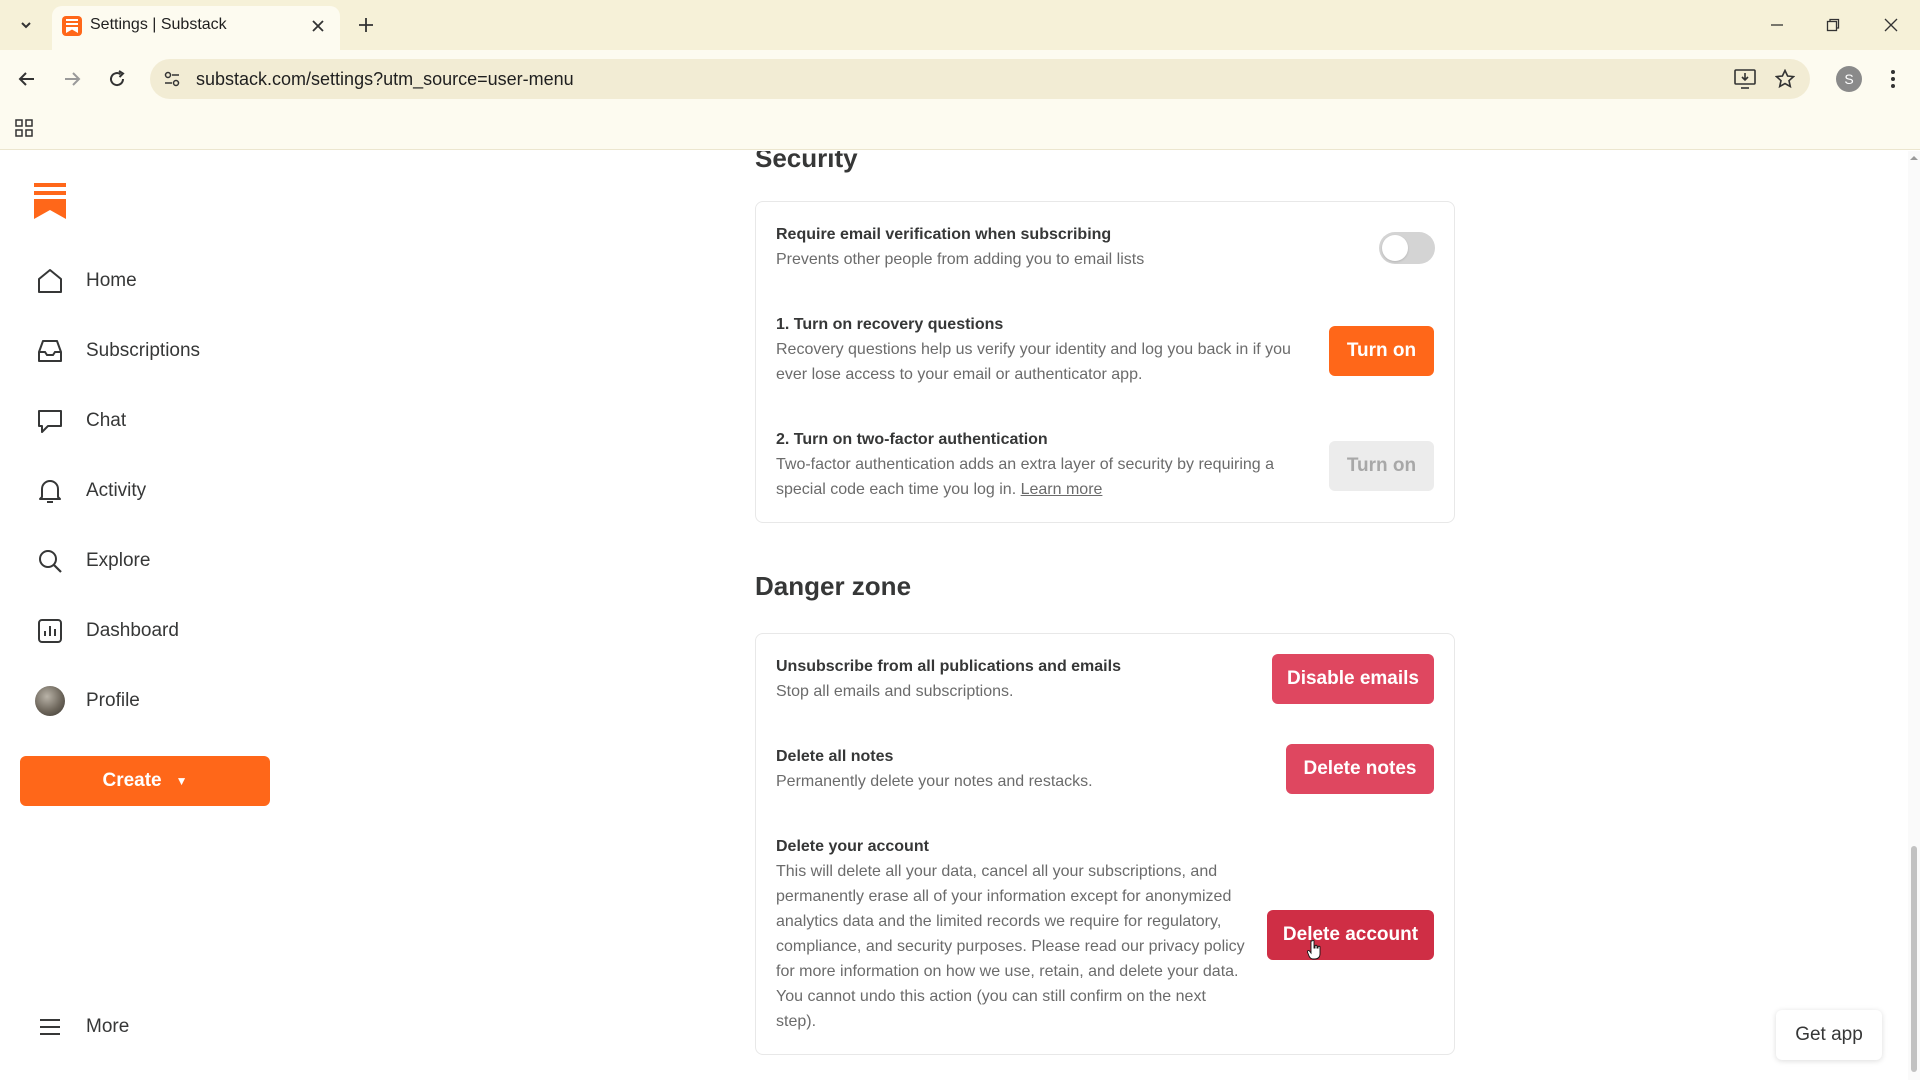 Image resolution: width=1920 pixels, height=1080 pixels. What do you see at coordinates (1849, 79) in the screenshot?
I see `browser-profile-avatar: S` at bounding box center [1849, 79].